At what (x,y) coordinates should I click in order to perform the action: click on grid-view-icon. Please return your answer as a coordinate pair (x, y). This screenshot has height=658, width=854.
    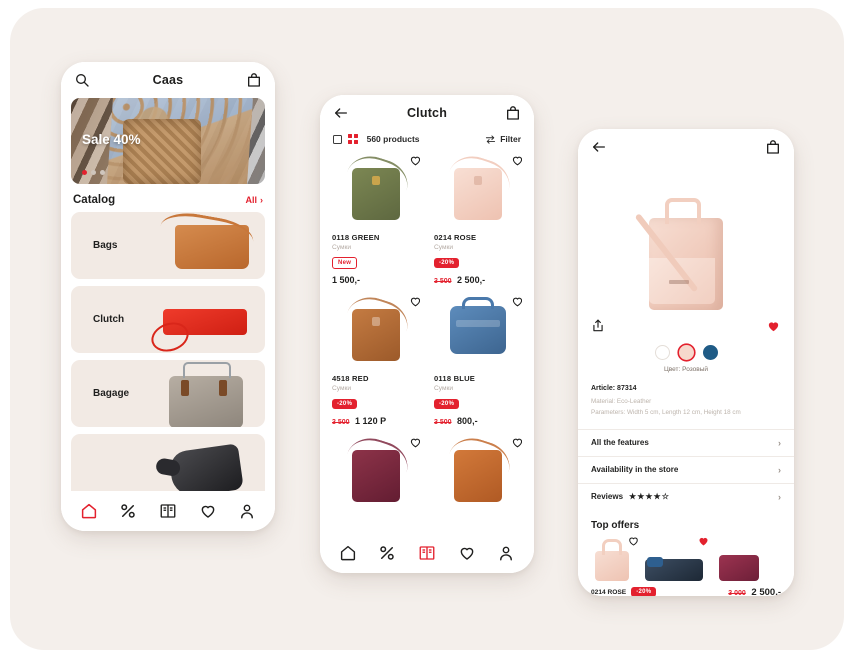
    Looking at the image, I should click on (353, 139).